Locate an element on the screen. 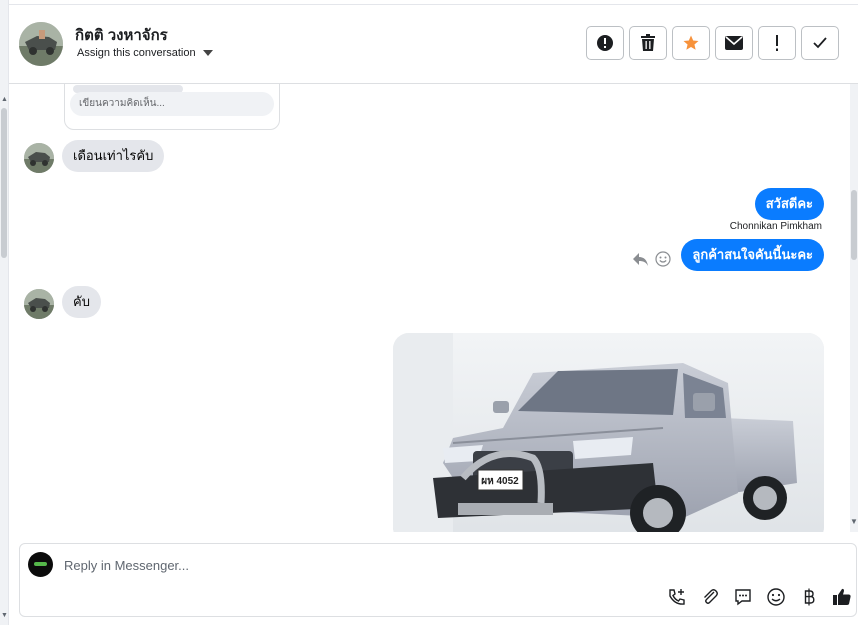 The image size is (858, 625). attachment-button is located at coordinates (710, 597).